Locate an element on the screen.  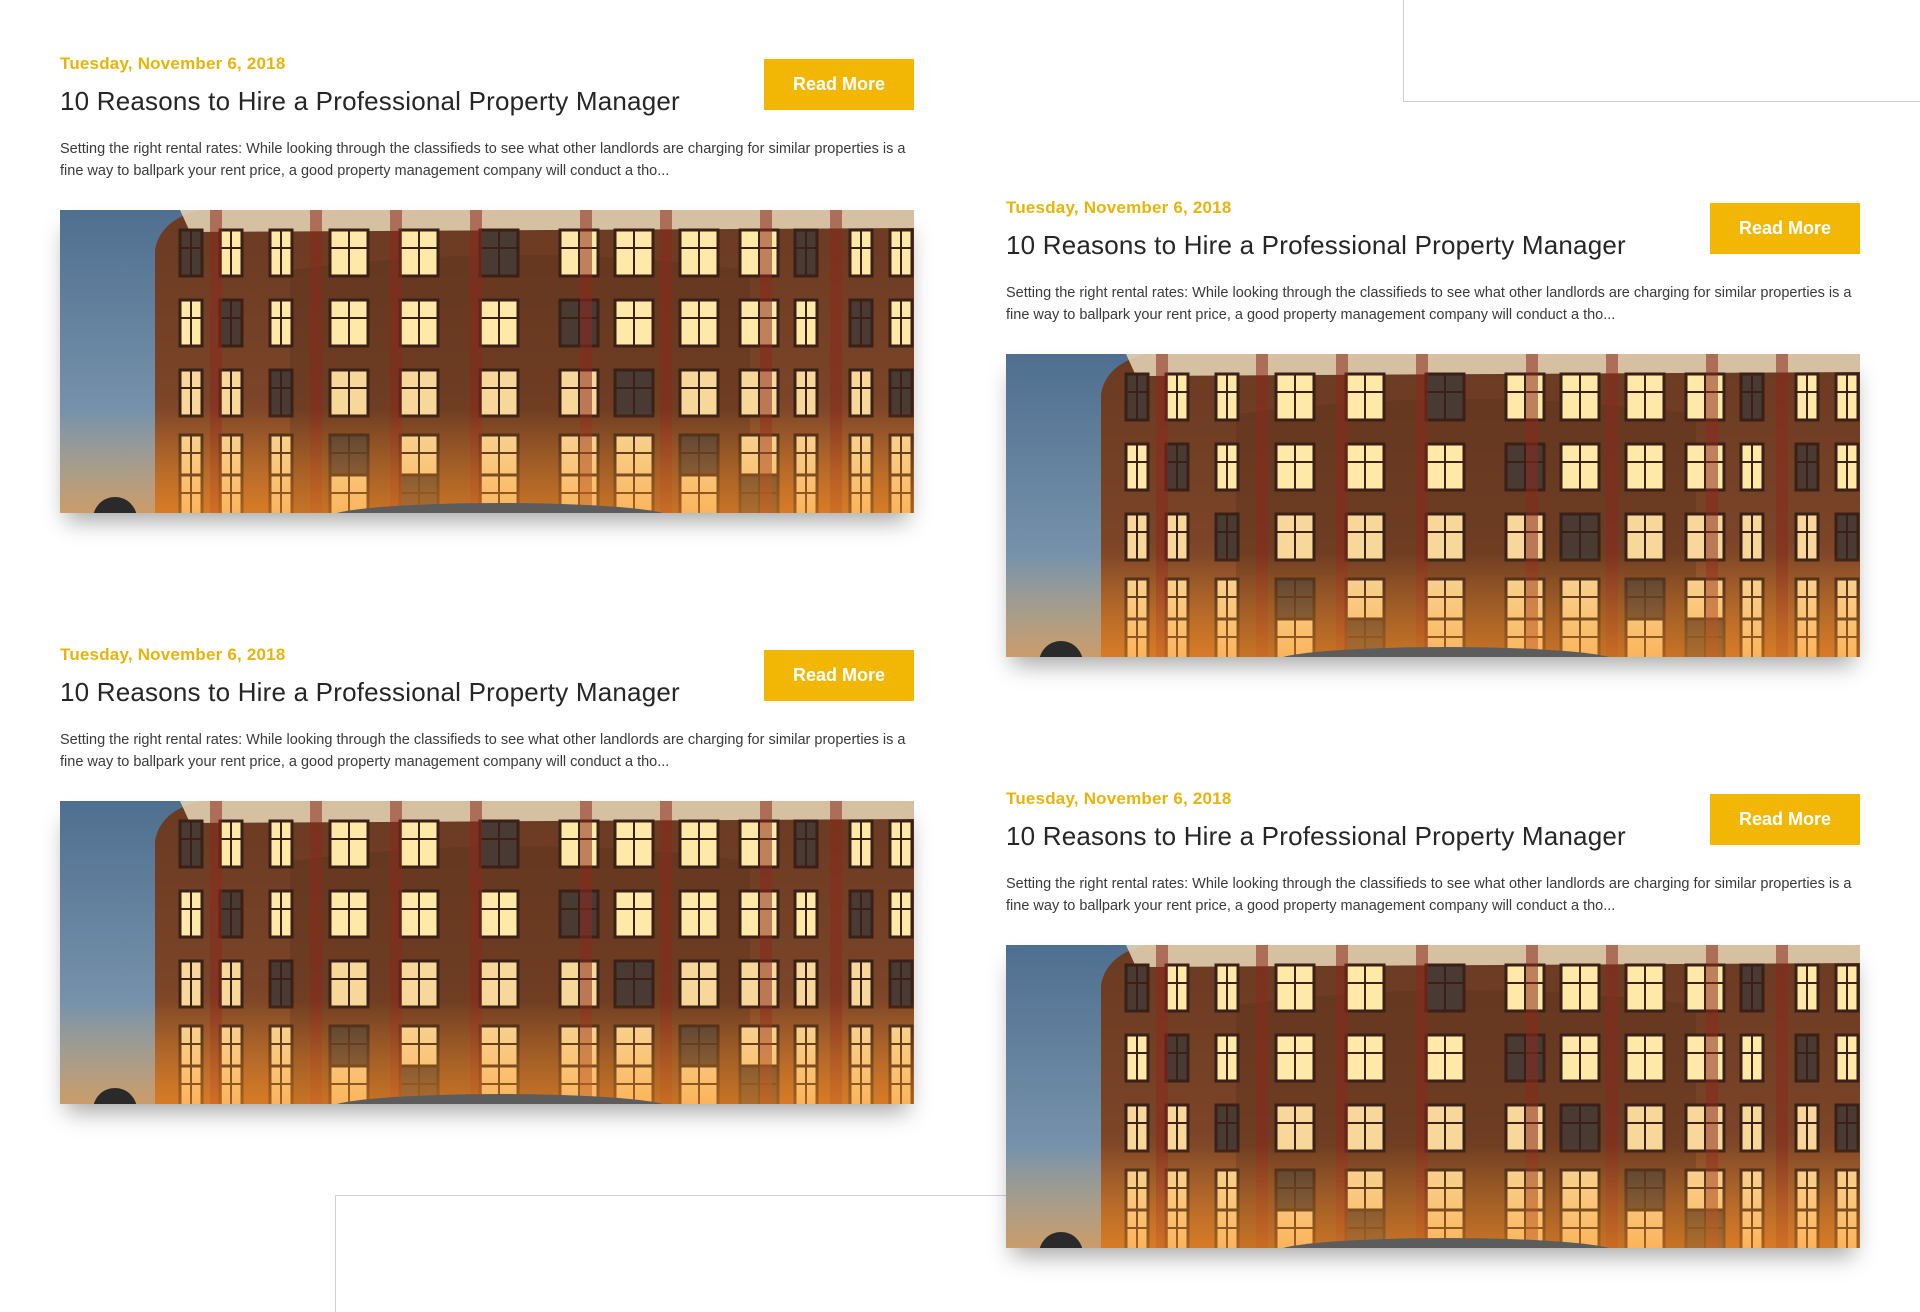
decorative-frame-bottom-left is located at coordinates (675, 1253).